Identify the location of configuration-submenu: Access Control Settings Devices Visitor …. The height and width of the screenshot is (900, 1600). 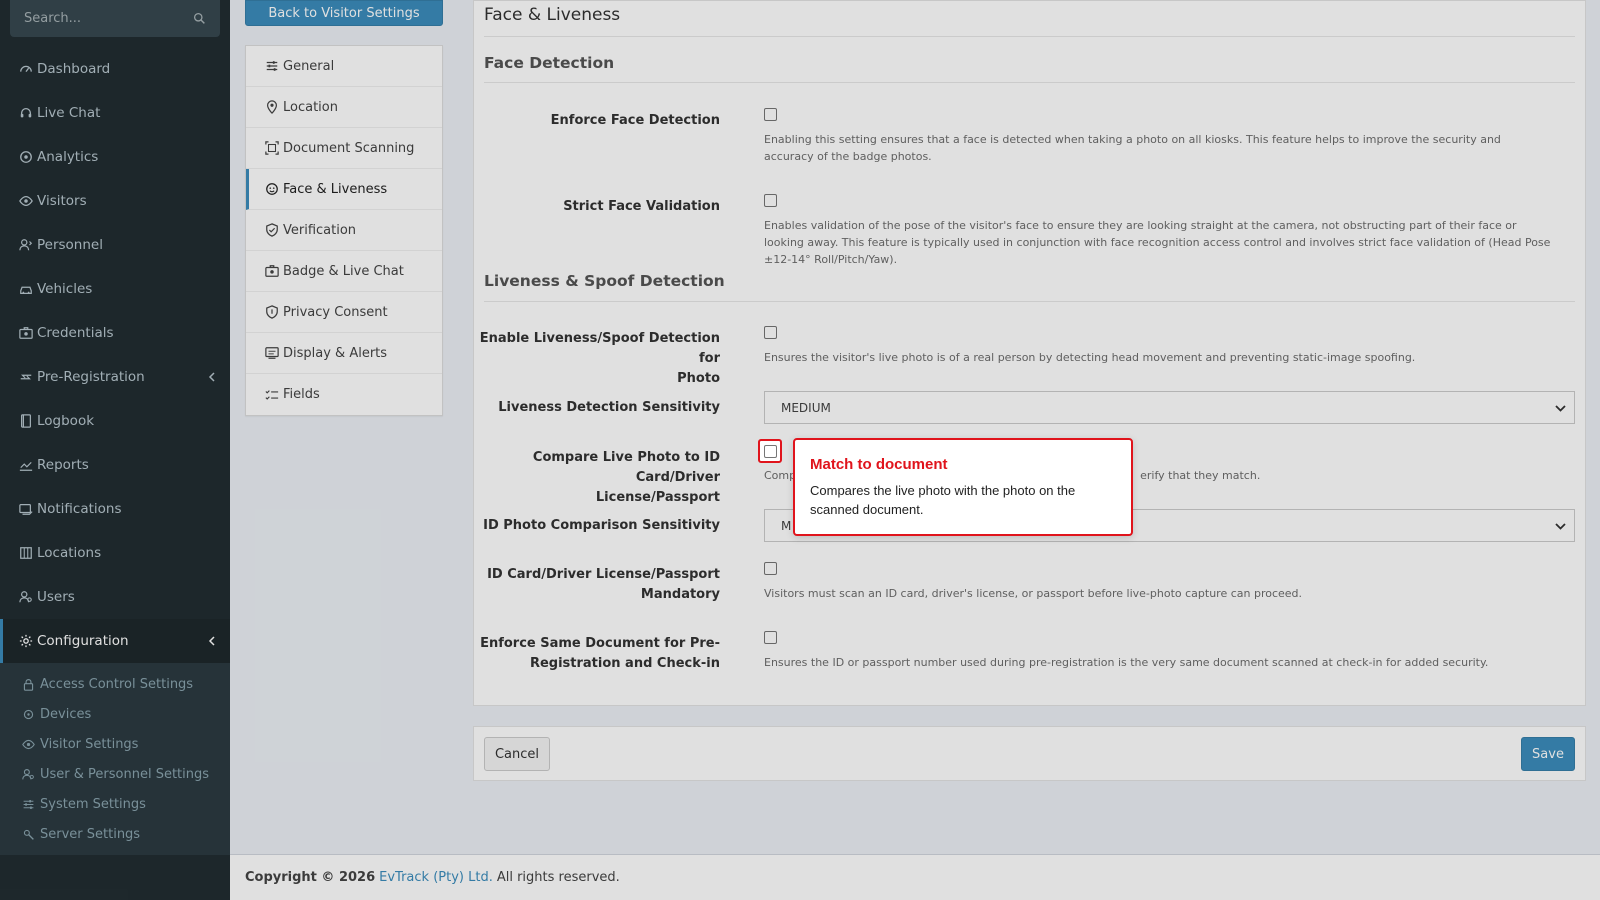
(115, 759).